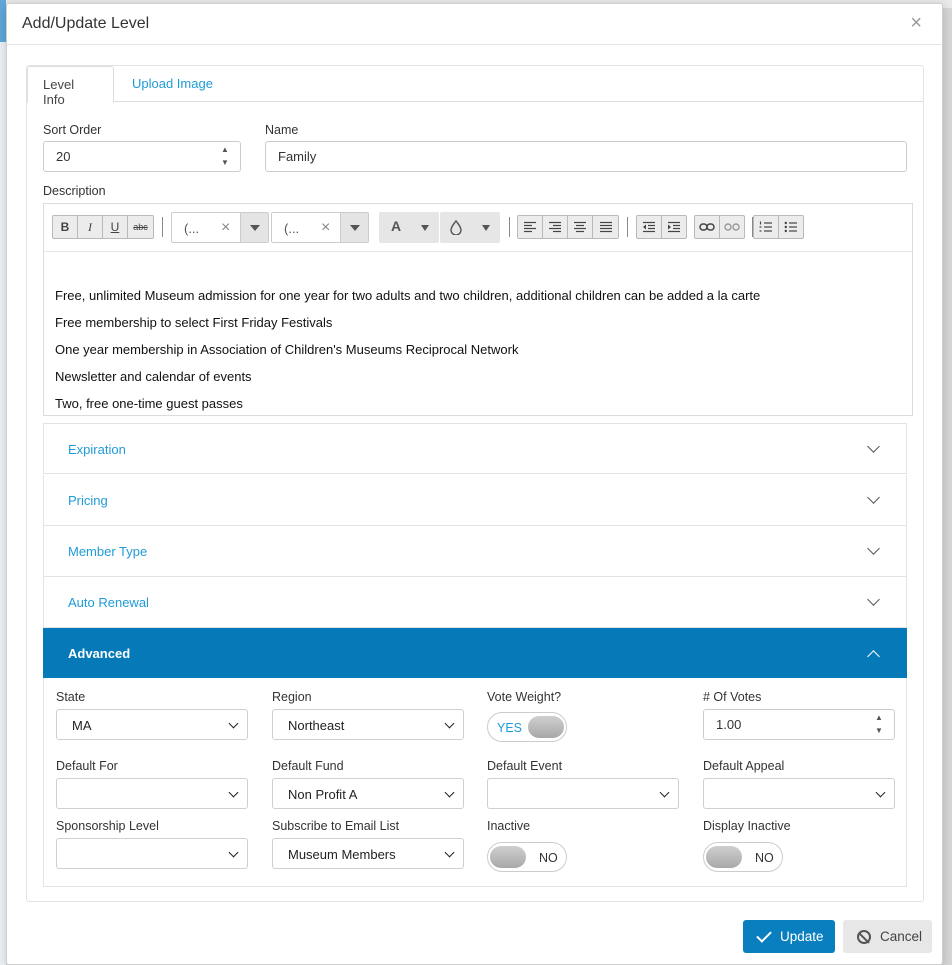  What do you see at coordinates (527, 857) in the screenshot?
I see `inactive-toggle: NO` at bounding box center [527, 857].